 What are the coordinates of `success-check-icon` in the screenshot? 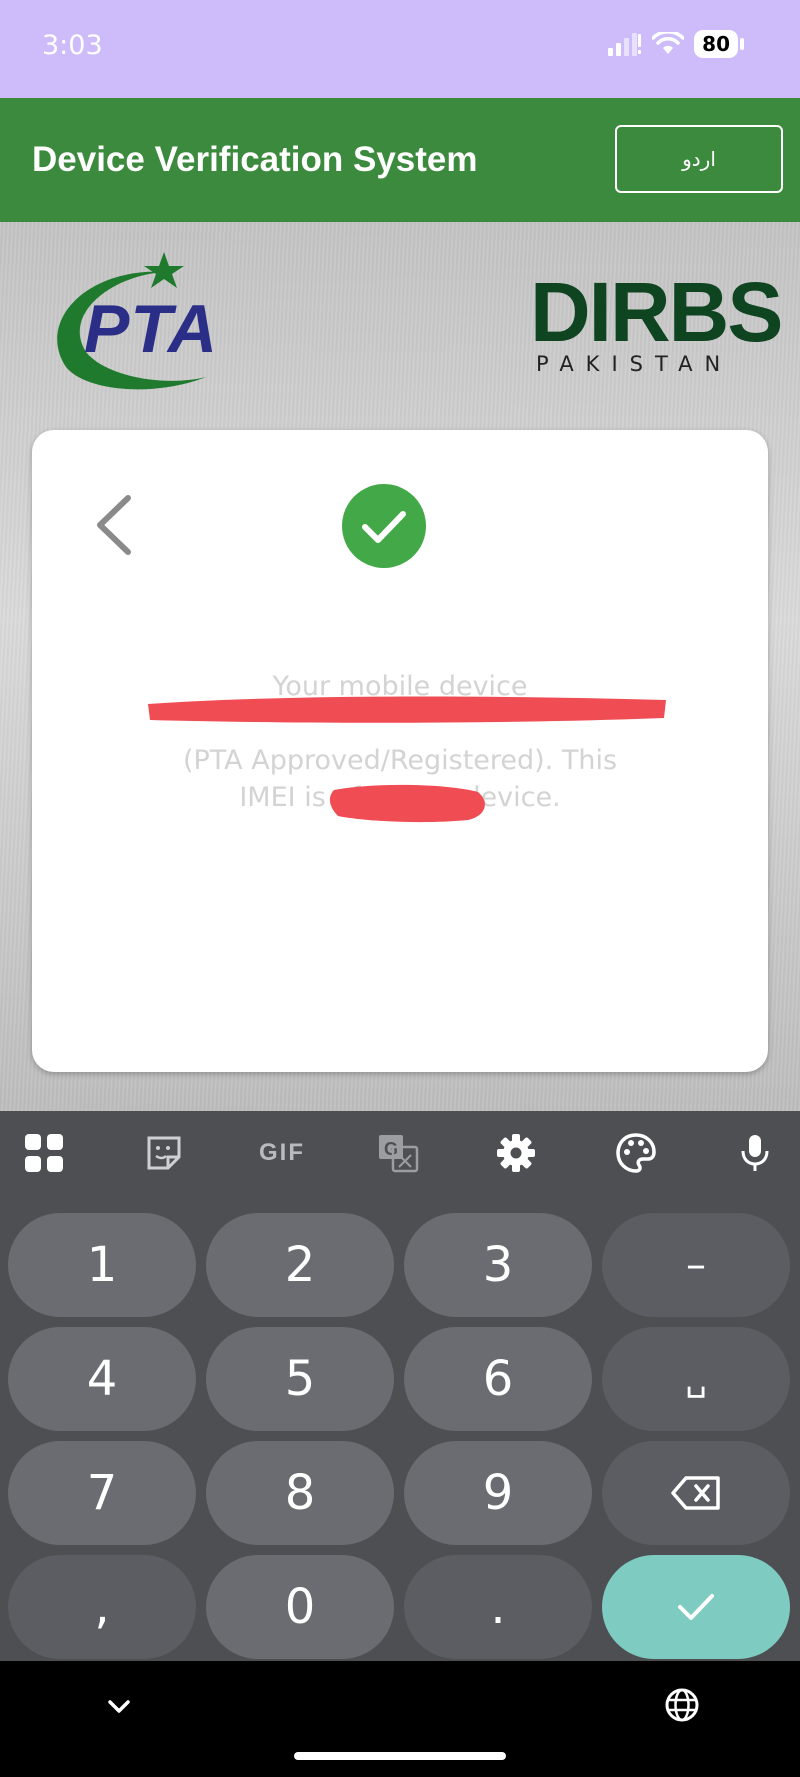 It's located at (384, 526).